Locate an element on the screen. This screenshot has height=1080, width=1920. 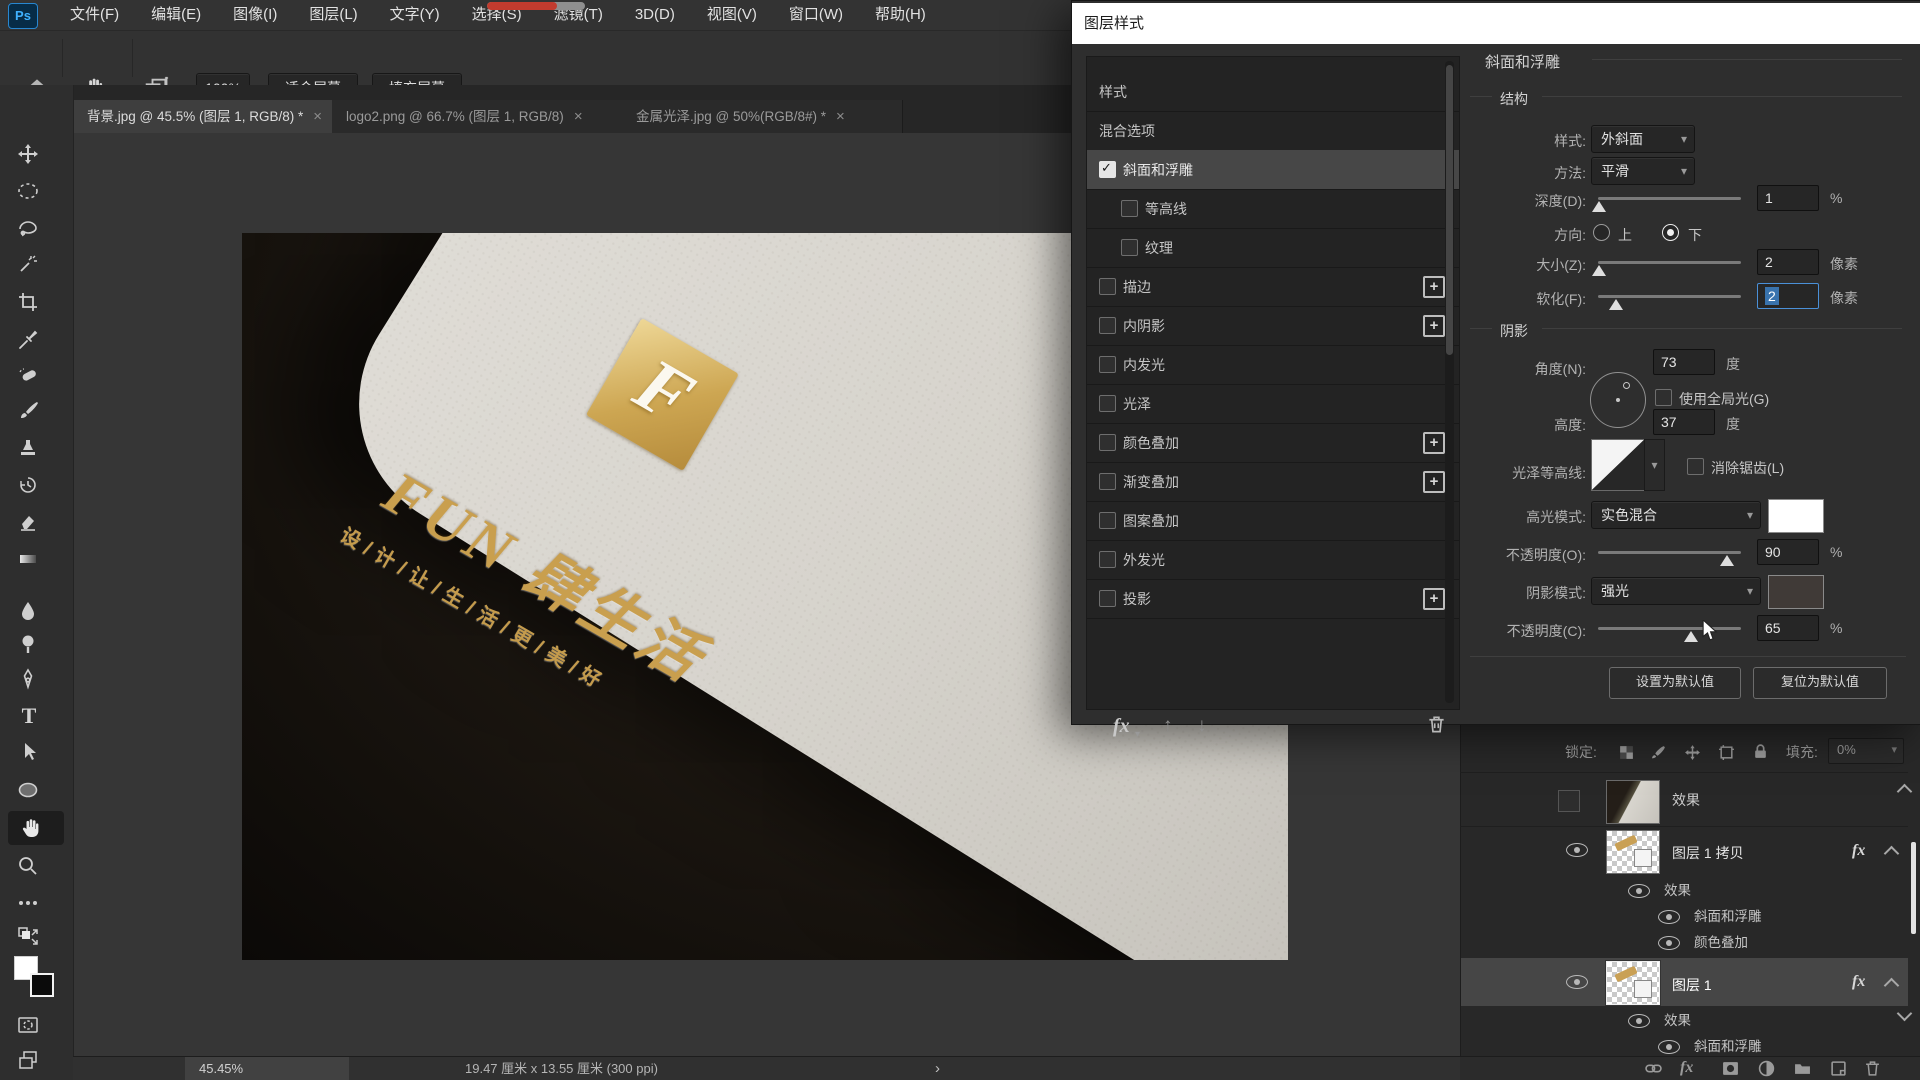
new-layer-icon is located at coordinates (1838, 1068).